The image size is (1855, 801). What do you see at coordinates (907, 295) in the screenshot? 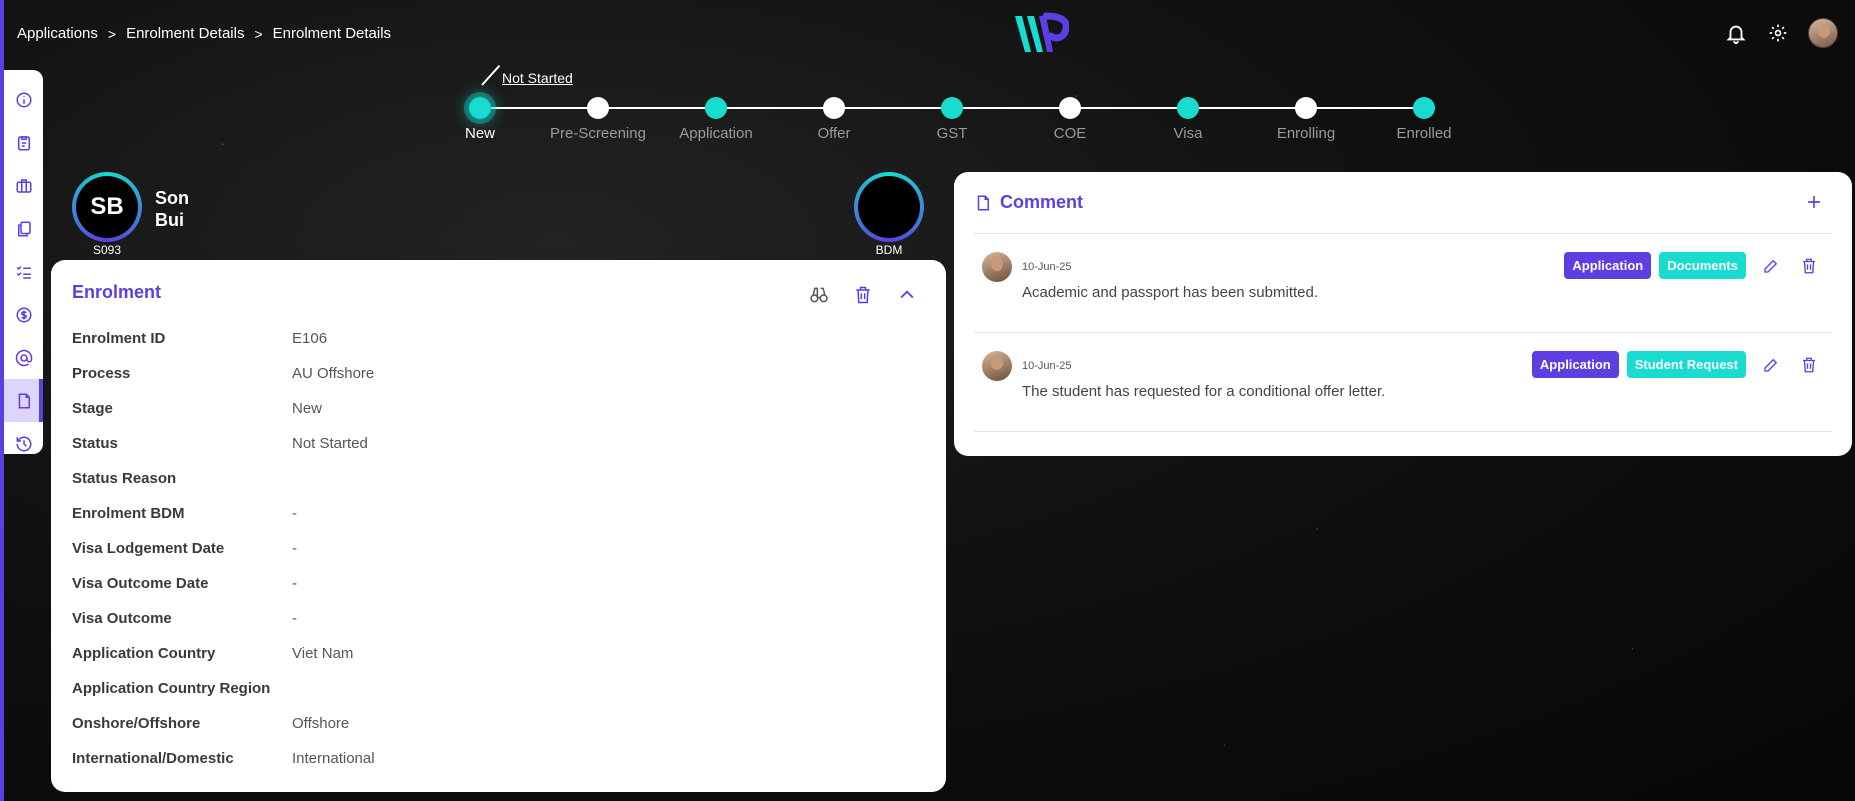
I see `chevron-up-icon` at bounding box center [907, 295].